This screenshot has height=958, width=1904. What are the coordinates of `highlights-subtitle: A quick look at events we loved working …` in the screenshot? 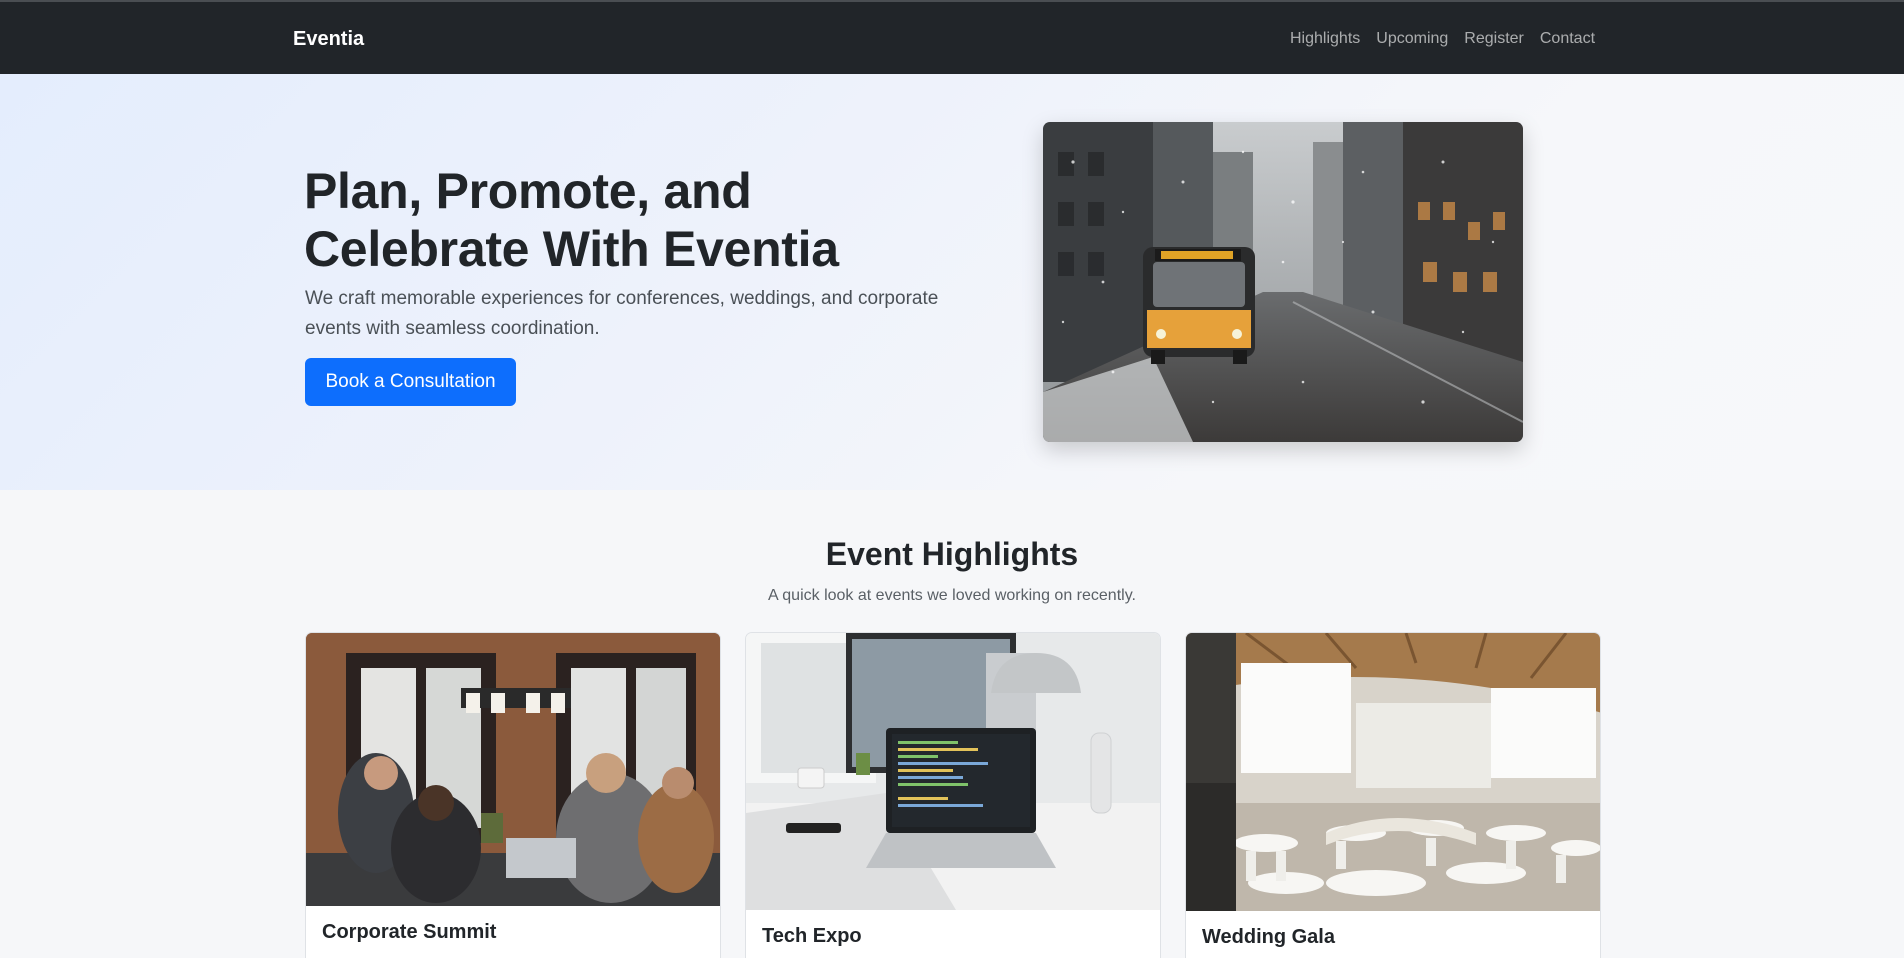 It's located at (952, 595).